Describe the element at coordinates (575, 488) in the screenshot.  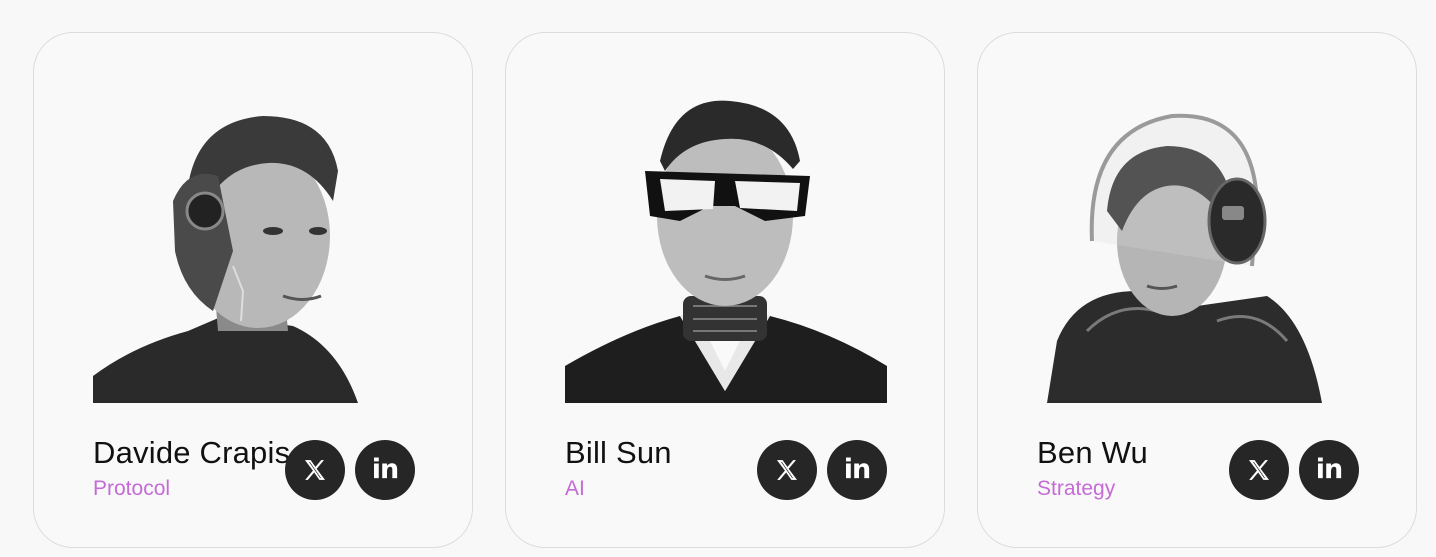
I see `member-role: AI` at that location.